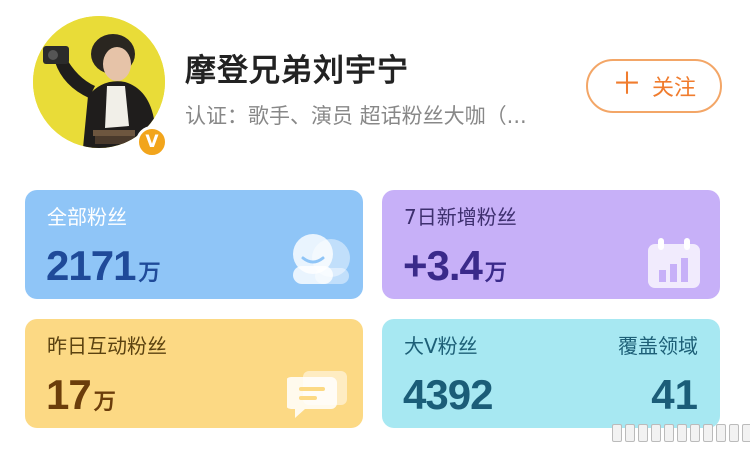 Image resolution: width=750 pixels, height=449 pixels. I want to click on interactive-fans-card: 昨日互动粉丝 17 万, so click(194, 373).